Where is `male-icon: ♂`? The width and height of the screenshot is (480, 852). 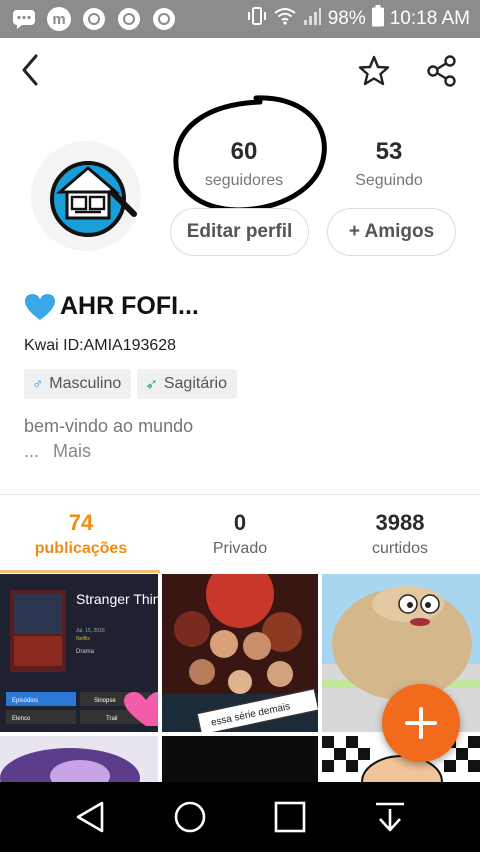
male-icon: ♂ is located at coordinates (38, 384).